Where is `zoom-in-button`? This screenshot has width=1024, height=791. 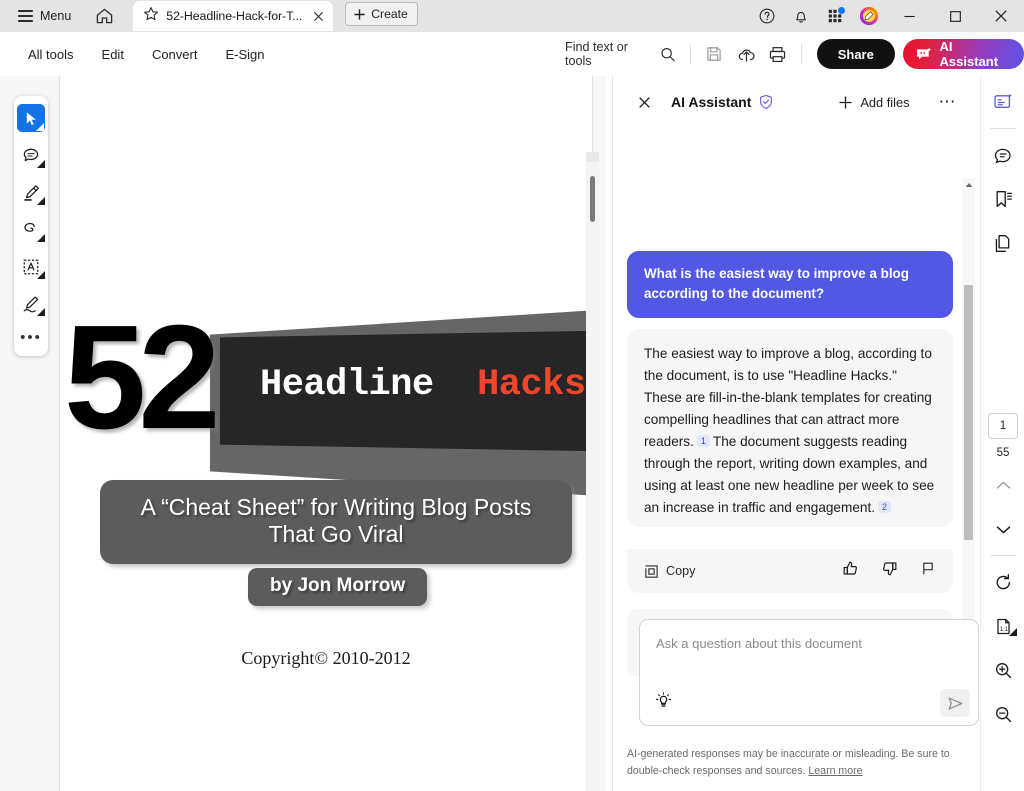
zoom-in-button is located at coordinates (1002, 670).